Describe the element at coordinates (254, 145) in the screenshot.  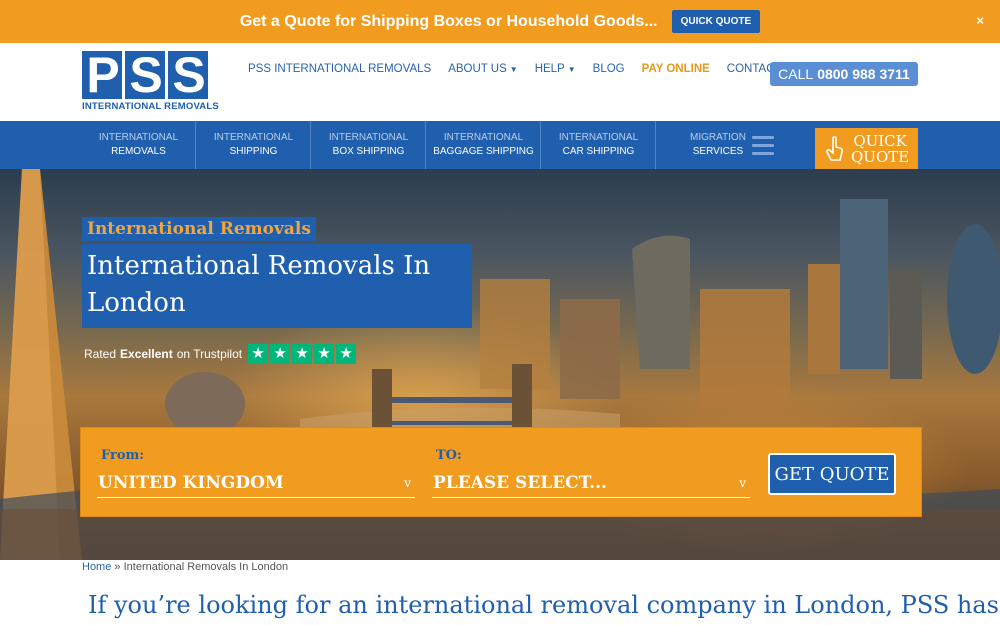
I see `mainnav-international-shipping: INTERNATIONAL SHIPPING` at that location.